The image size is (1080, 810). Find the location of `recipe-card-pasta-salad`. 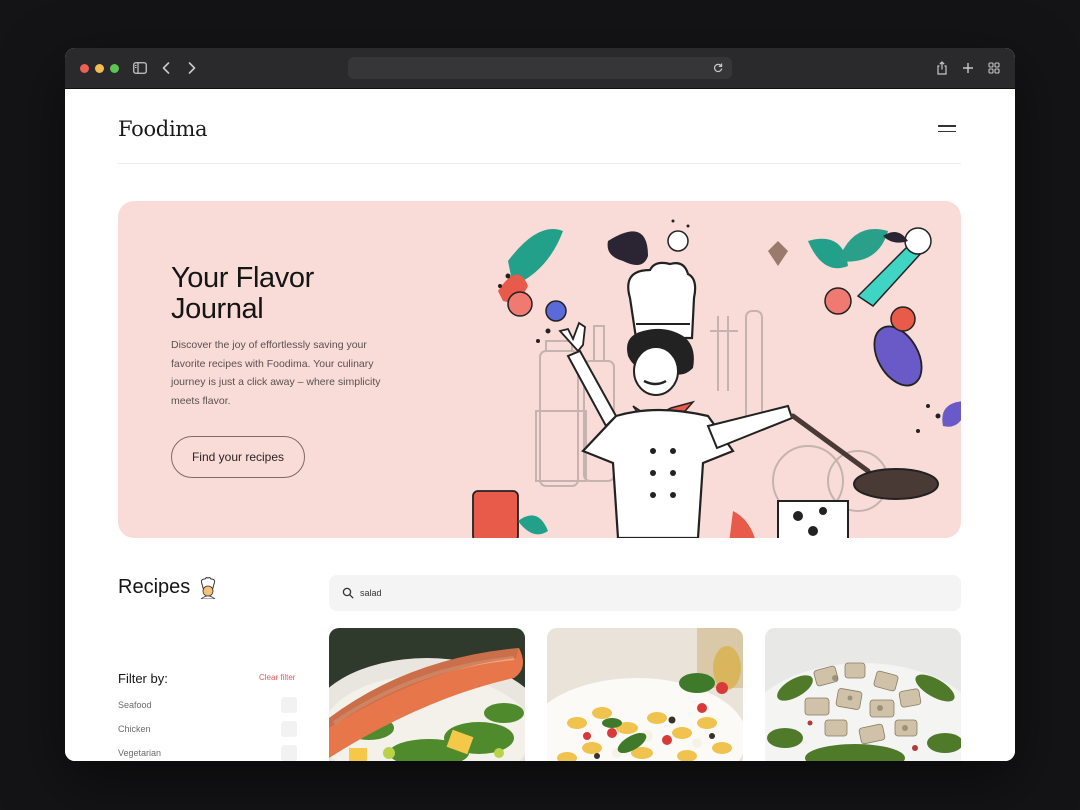

recipe-card-pasta-salad is located at coordinates (645, 694).